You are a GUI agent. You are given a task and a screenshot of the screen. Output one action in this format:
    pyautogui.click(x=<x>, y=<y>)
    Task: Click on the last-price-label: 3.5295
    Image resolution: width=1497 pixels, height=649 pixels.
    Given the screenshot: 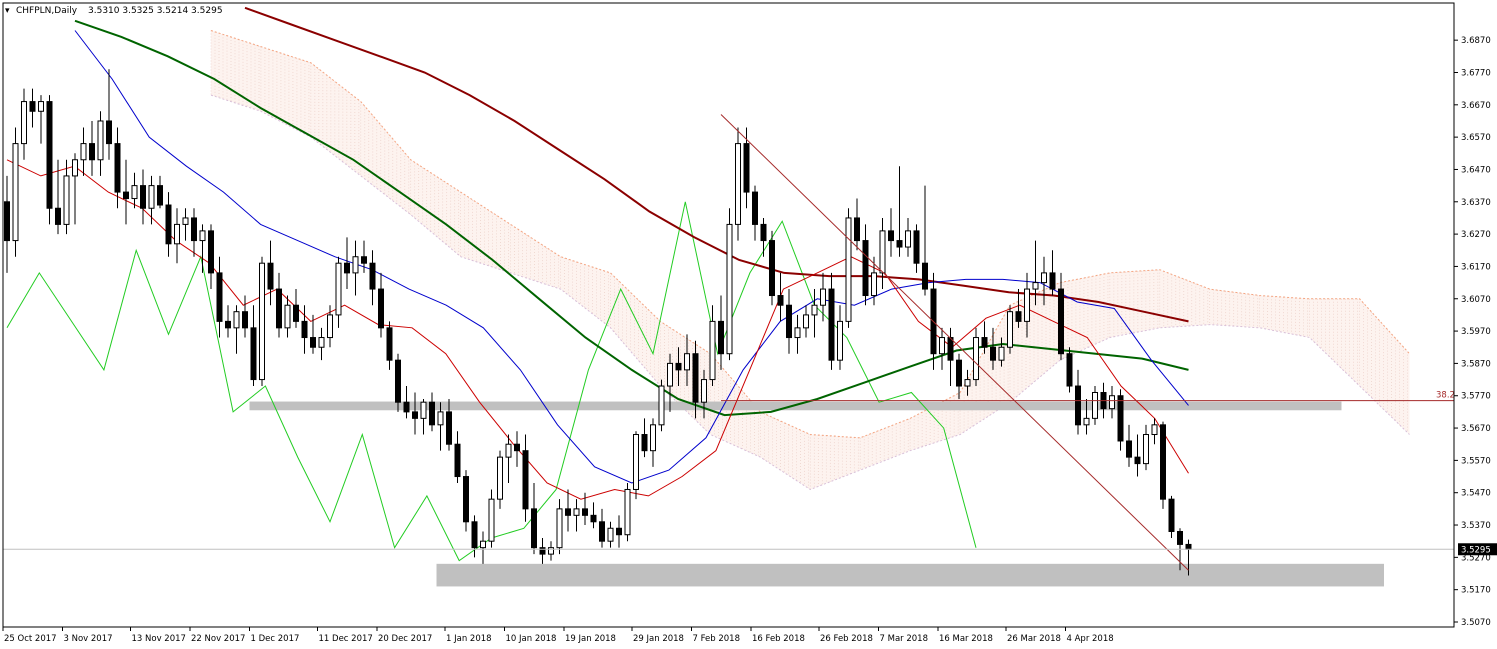 What is the action you would take?
    pyautogui.click(x=1476, y=550)
    